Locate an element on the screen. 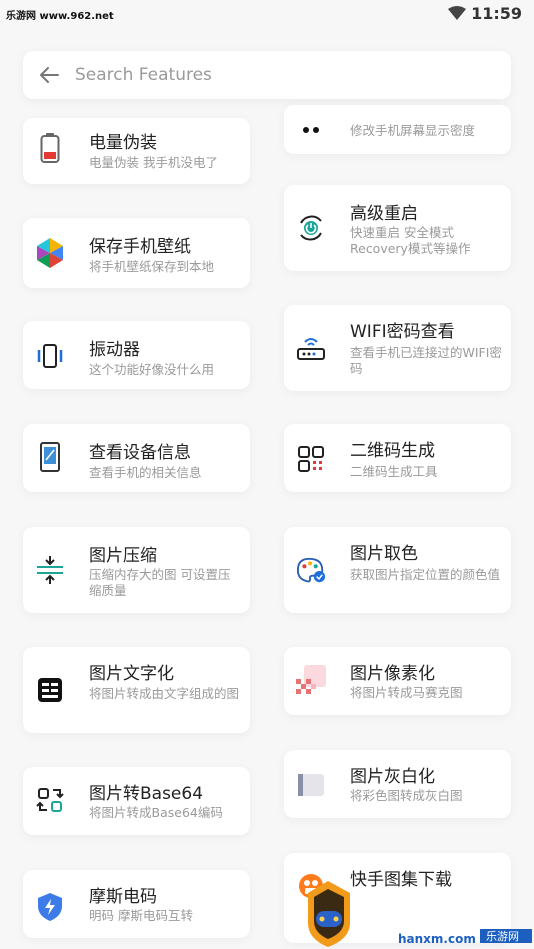 The height and width of the screenshot is (949, 534). feature-card-image-compress: 图片压缩 压缩内存大的图 可设置压缩质量 is located at coordinates (136, 570).